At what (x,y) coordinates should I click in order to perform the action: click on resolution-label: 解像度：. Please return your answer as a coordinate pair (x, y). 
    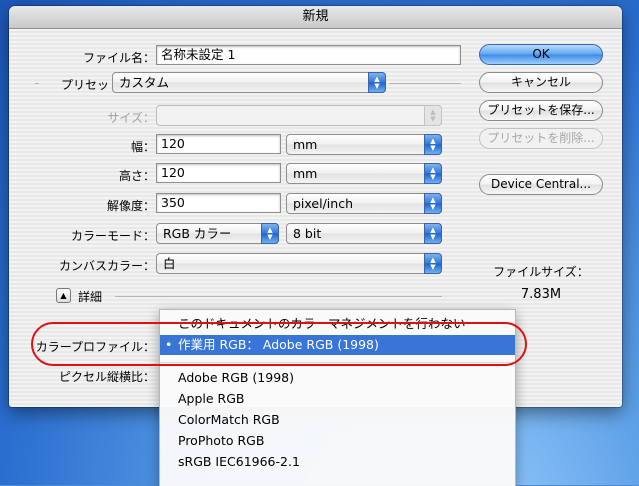
    Looking at the image, I should click on (130, 206).